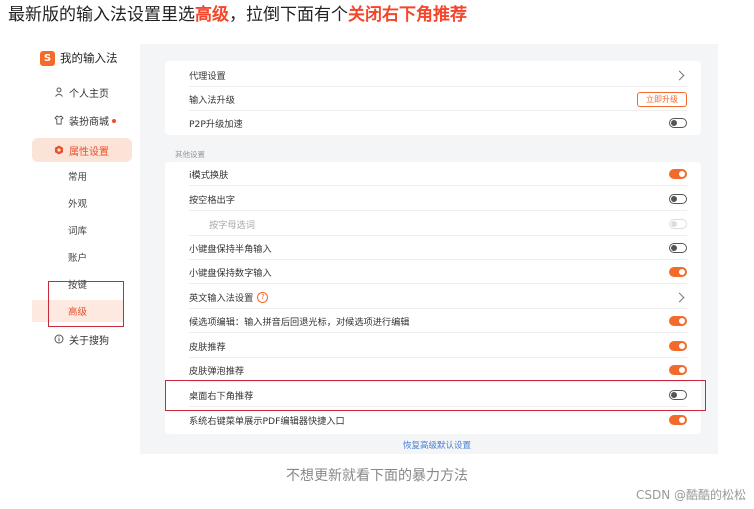  I want to click on headline-part2: ，拉倒下面有个, so click(288, 15).